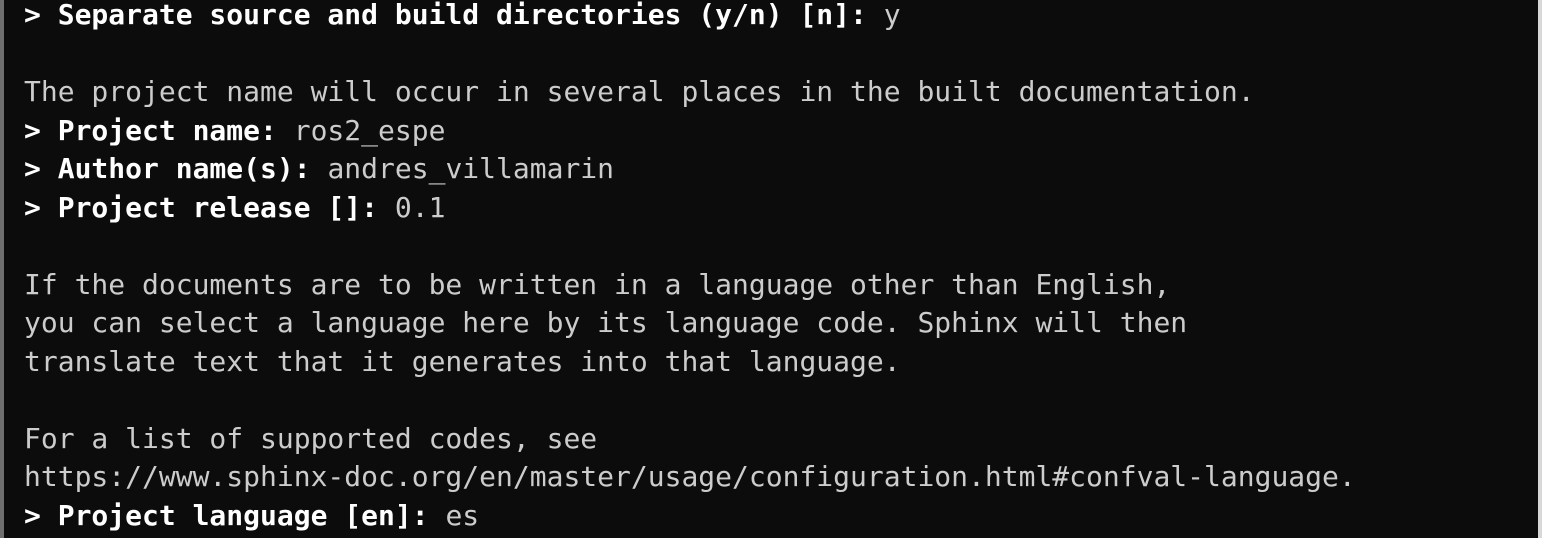 Image resolution: width=1542 pixels, height=538 pixels. I want to click on output-line: For a list of supported codes, see, so click(311, 438).